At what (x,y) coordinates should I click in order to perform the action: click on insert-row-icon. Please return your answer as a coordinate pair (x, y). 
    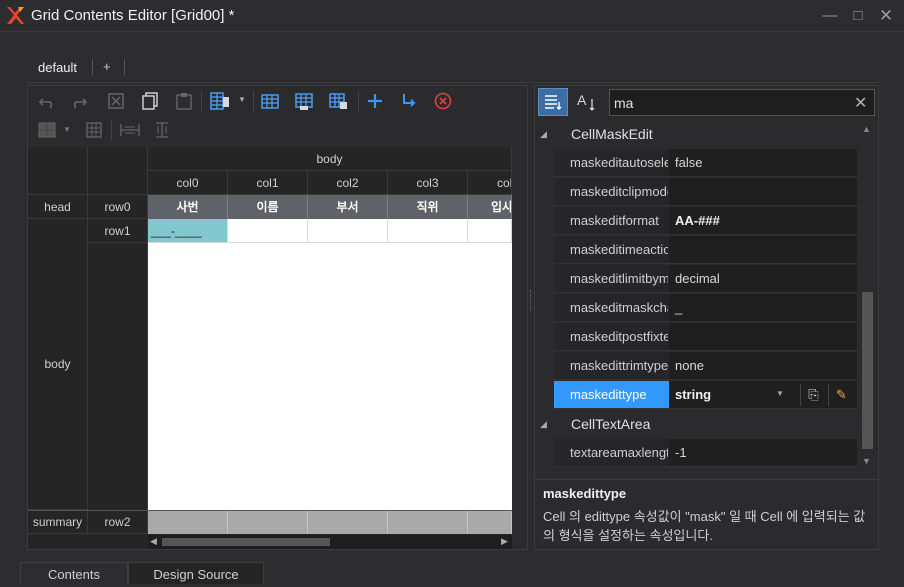
    Looking at the image, I should click on (338, 101).